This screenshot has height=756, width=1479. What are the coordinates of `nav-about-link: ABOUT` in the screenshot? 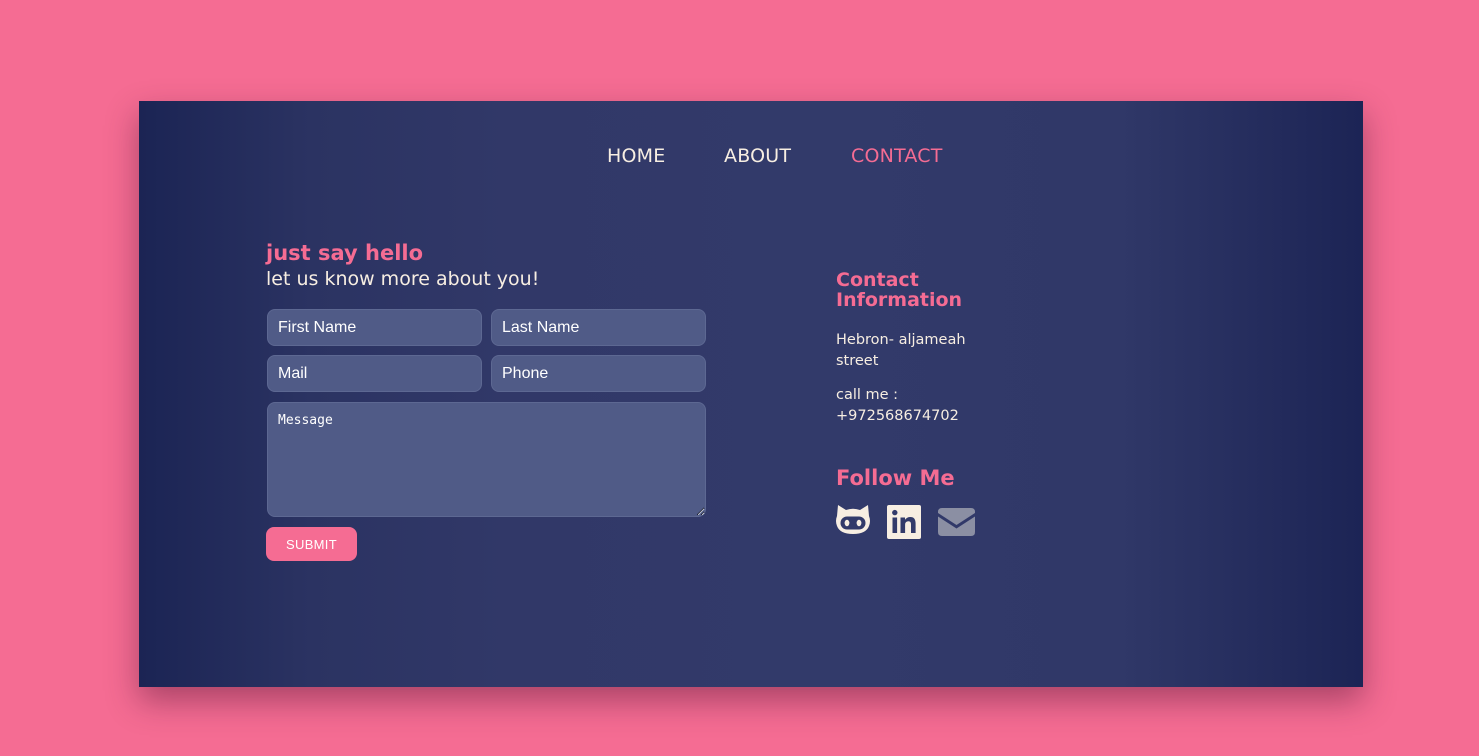 It's located at (757, 156).